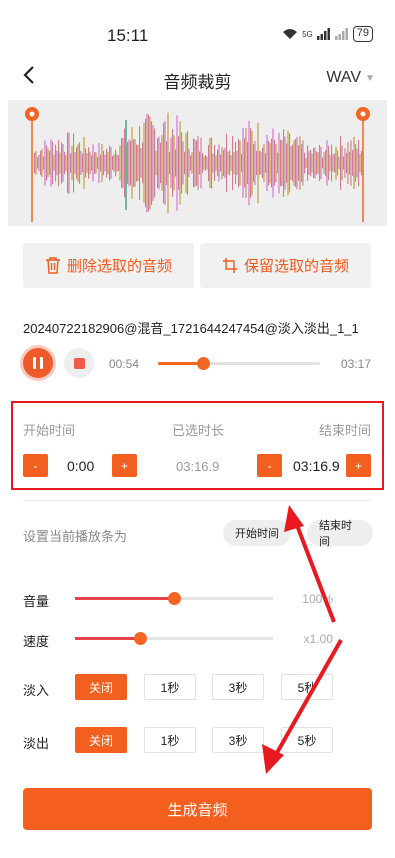  I want to click on delete-selection-button: 删除选取的音频, so click(108, 265).